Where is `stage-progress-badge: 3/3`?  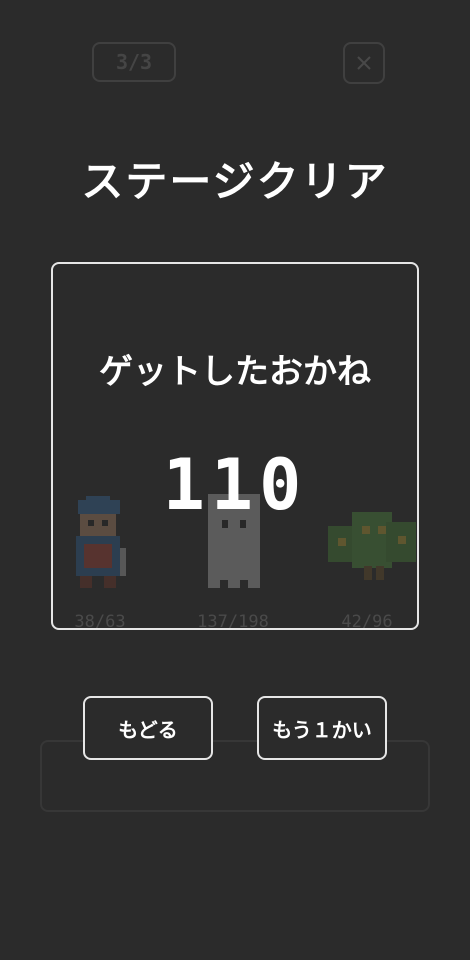
stage-progress-badge: 3/3 is located at coordinates (134, 62).